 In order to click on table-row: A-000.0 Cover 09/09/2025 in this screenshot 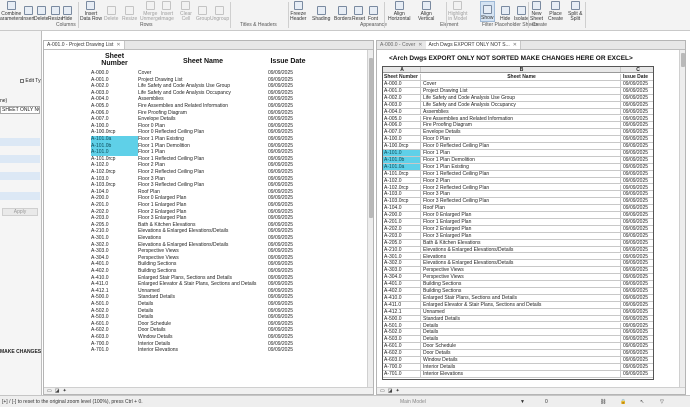, I will do `click(518, 84)`.